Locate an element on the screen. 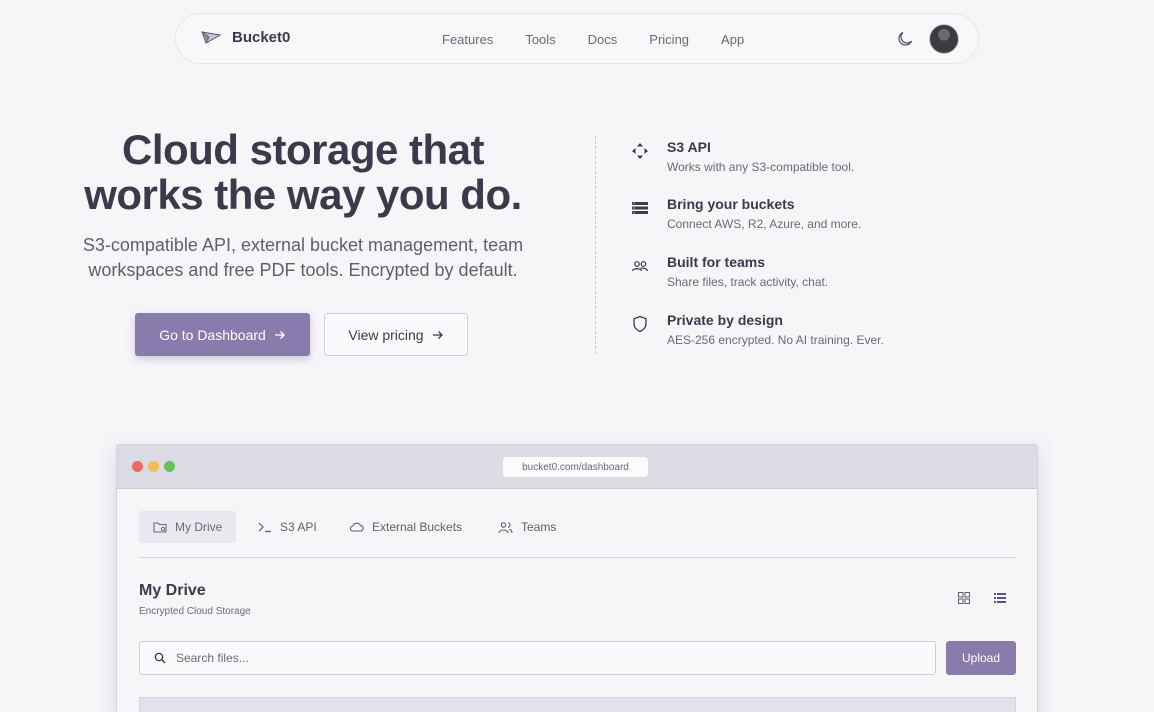 This screenshot has height=712, width=1154. tab-label: S3 API is located at coordinates (298, 527).